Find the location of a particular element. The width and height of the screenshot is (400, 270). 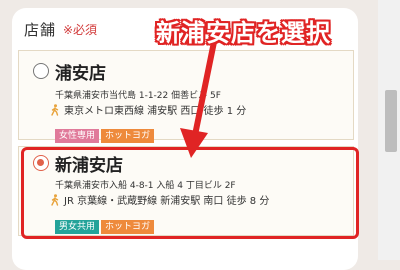

badge-women-only: 女性専用 is located at coordinates (77, 136).